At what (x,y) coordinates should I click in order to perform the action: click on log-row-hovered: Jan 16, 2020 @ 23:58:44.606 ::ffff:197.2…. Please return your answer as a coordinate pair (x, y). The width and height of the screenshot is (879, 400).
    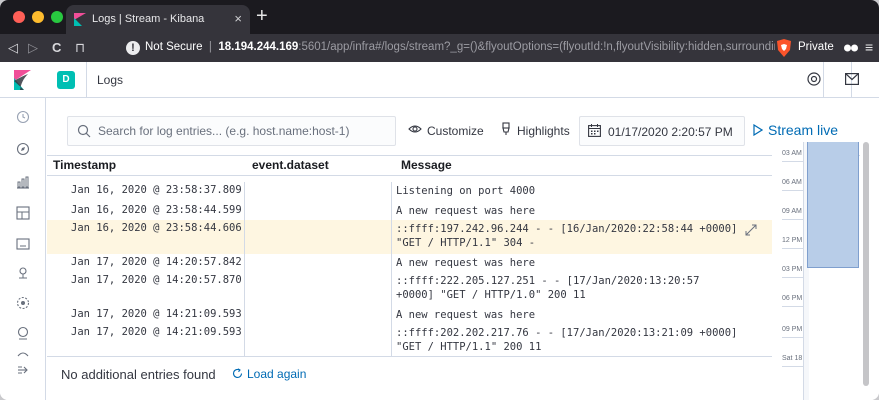
    Looking at the image, I should click on (409, 237).